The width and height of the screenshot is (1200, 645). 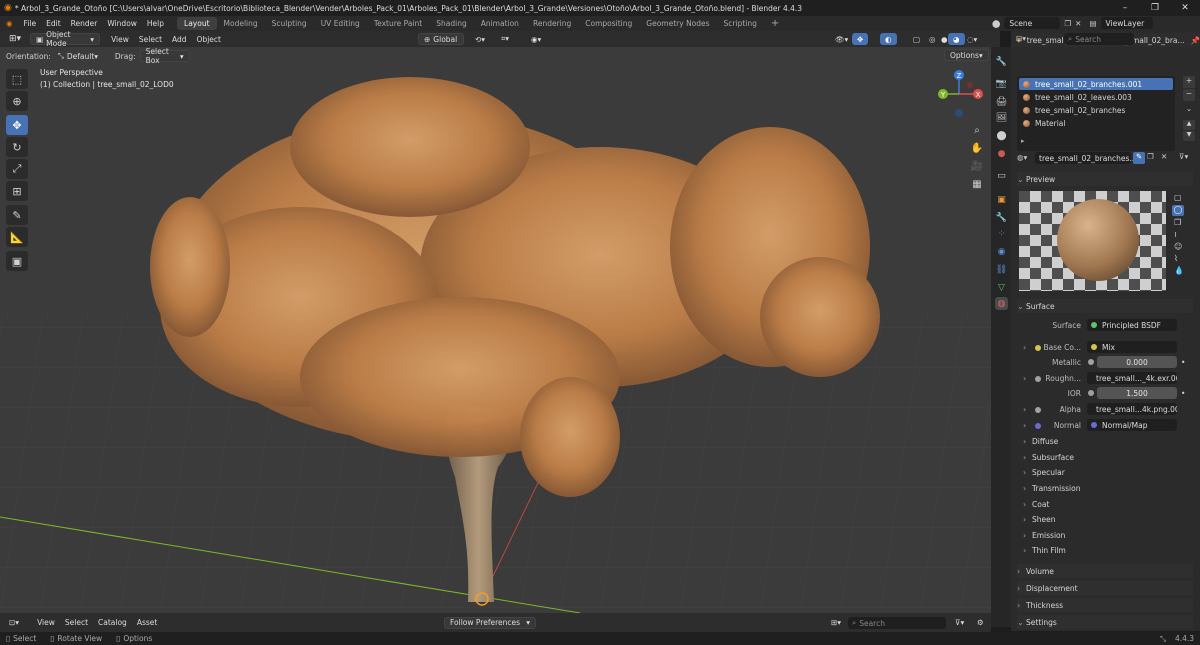 What do you see at coordinates (17, 237) in the screenshot?
I see `measure-tool-icon: 📐` at bounding box center [17, 237].